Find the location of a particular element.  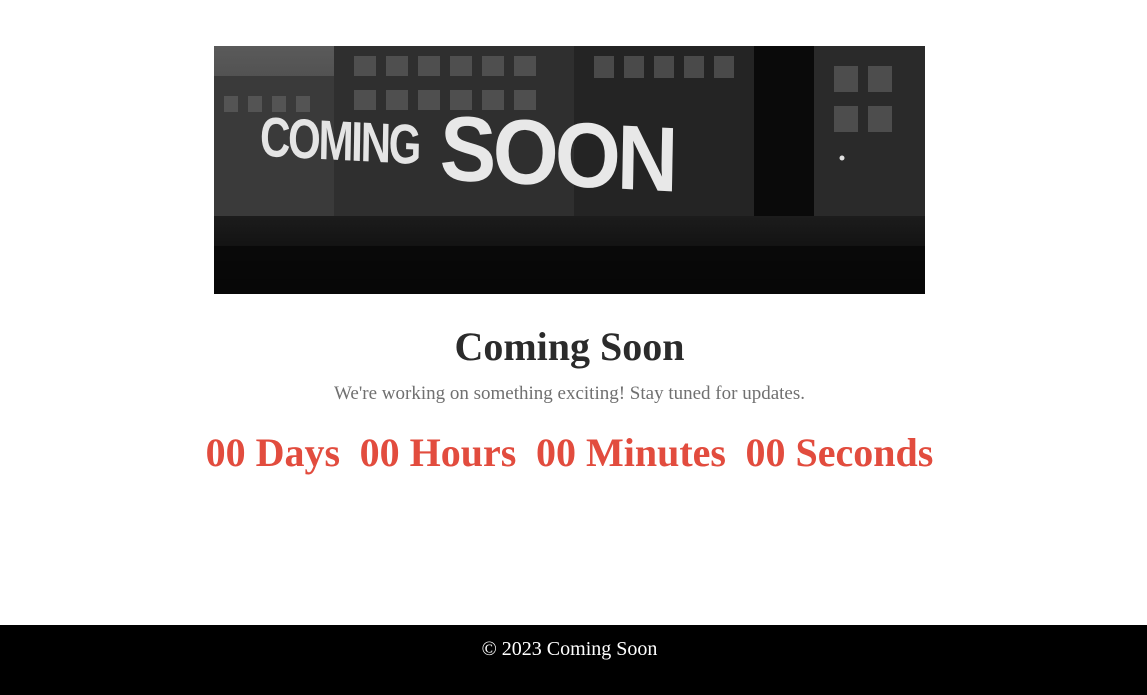

countdown-minutes: 00 Minutes is located at coordinates (630, 452).